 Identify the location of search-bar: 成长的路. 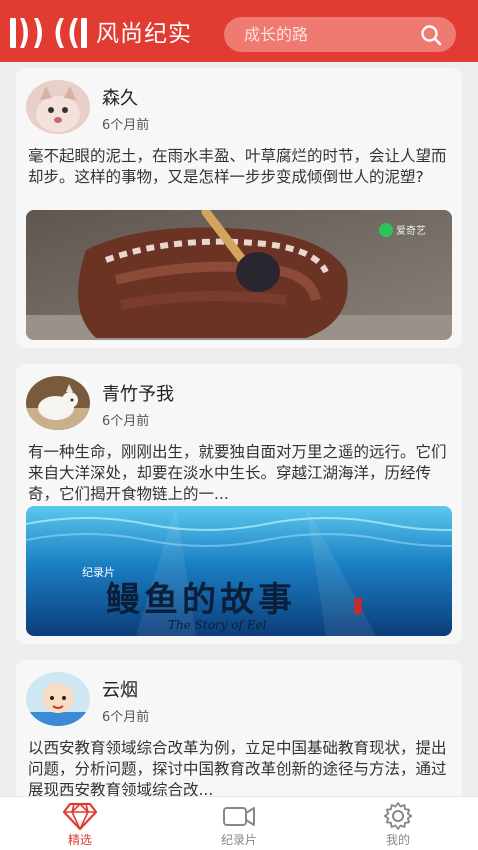
(340, 34).